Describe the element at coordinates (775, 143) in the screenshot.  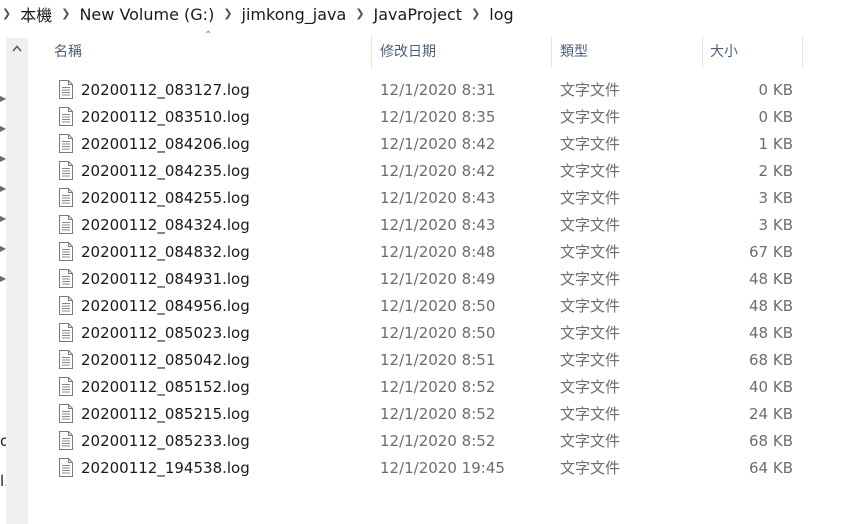
I see `file-size: 1 KB` at that location.